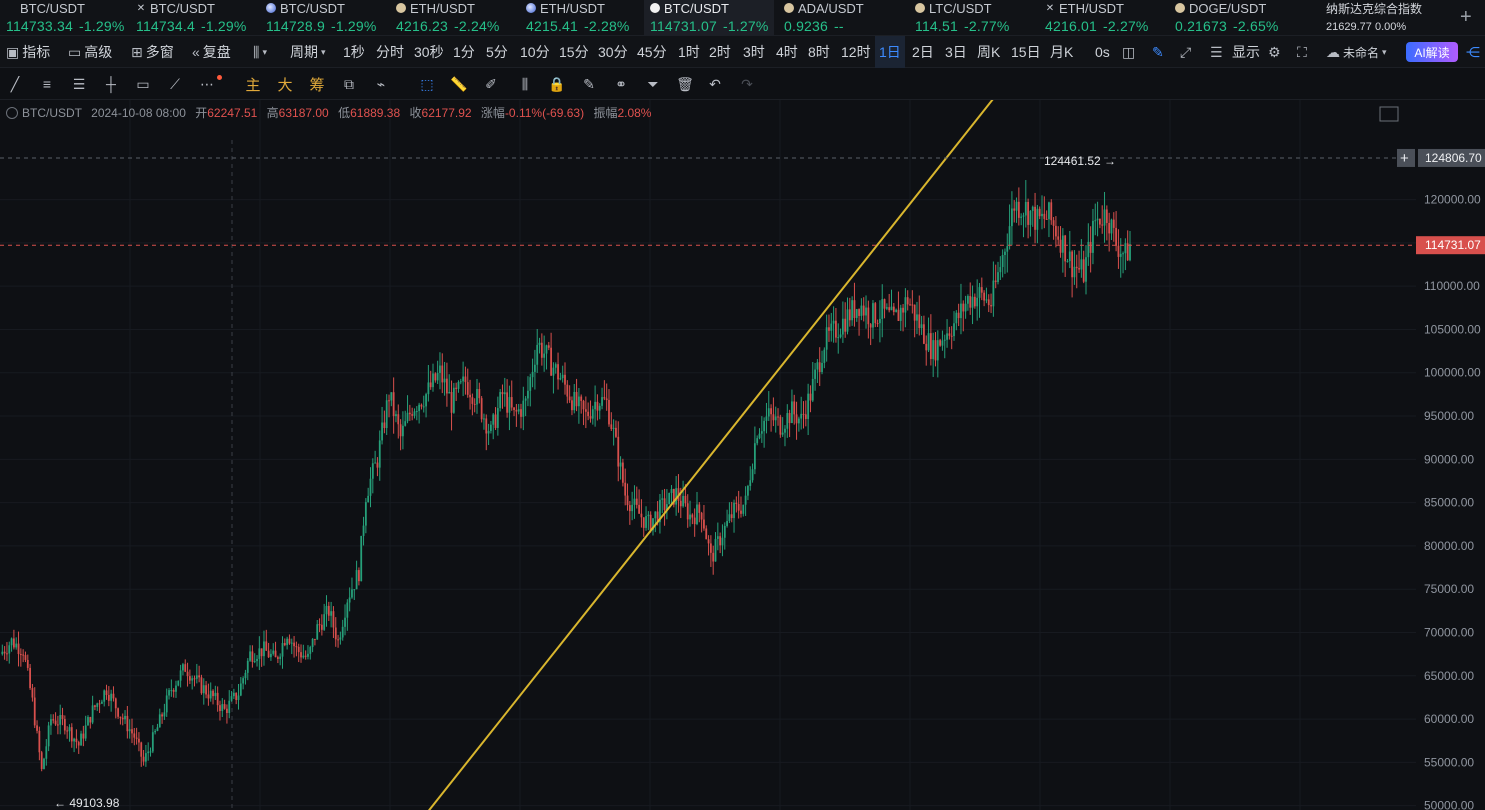  I want to click on interval-月K: 月K, so click(1061, 52).